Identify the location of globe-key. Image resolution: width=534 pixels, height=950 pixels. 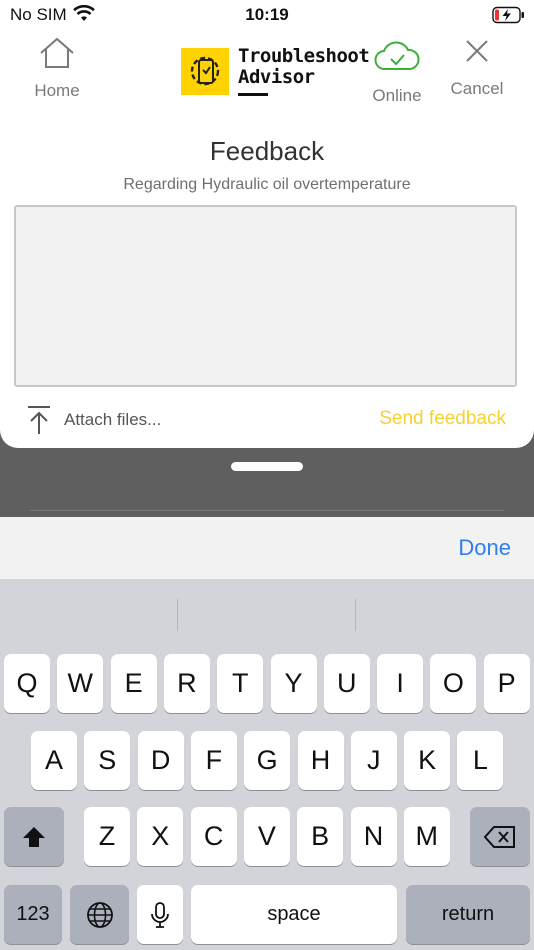
(99, 914).